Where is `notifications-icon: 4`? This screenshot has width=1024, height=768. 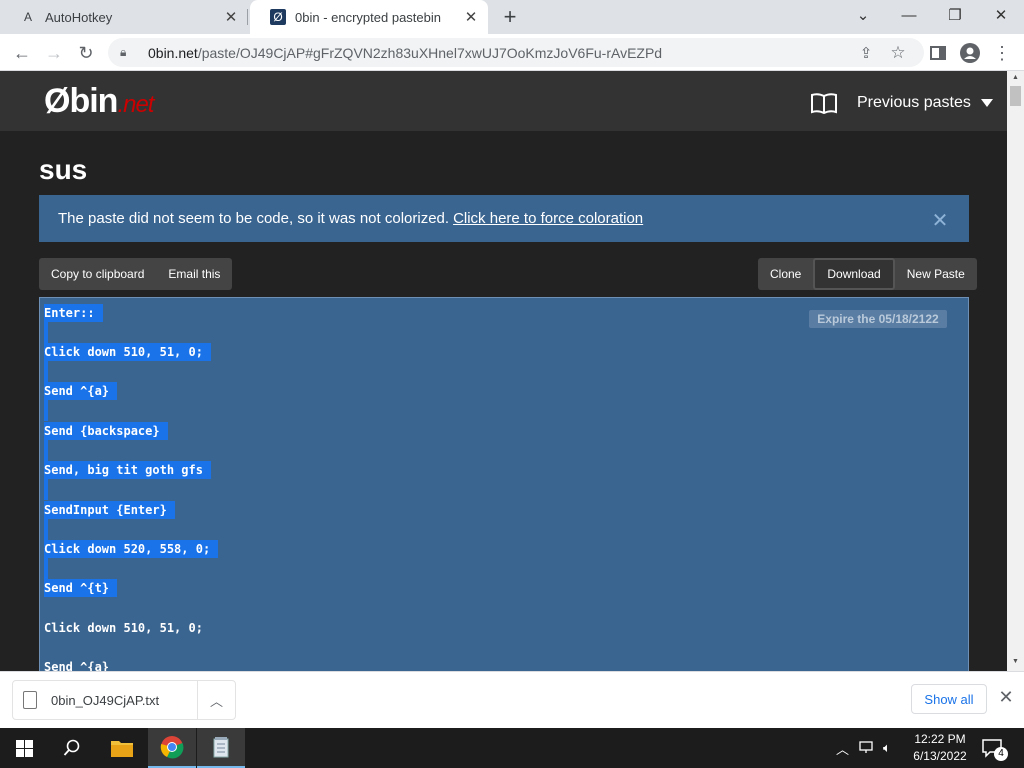 notifications-icon: 4 is located at coordinates (994, 748).